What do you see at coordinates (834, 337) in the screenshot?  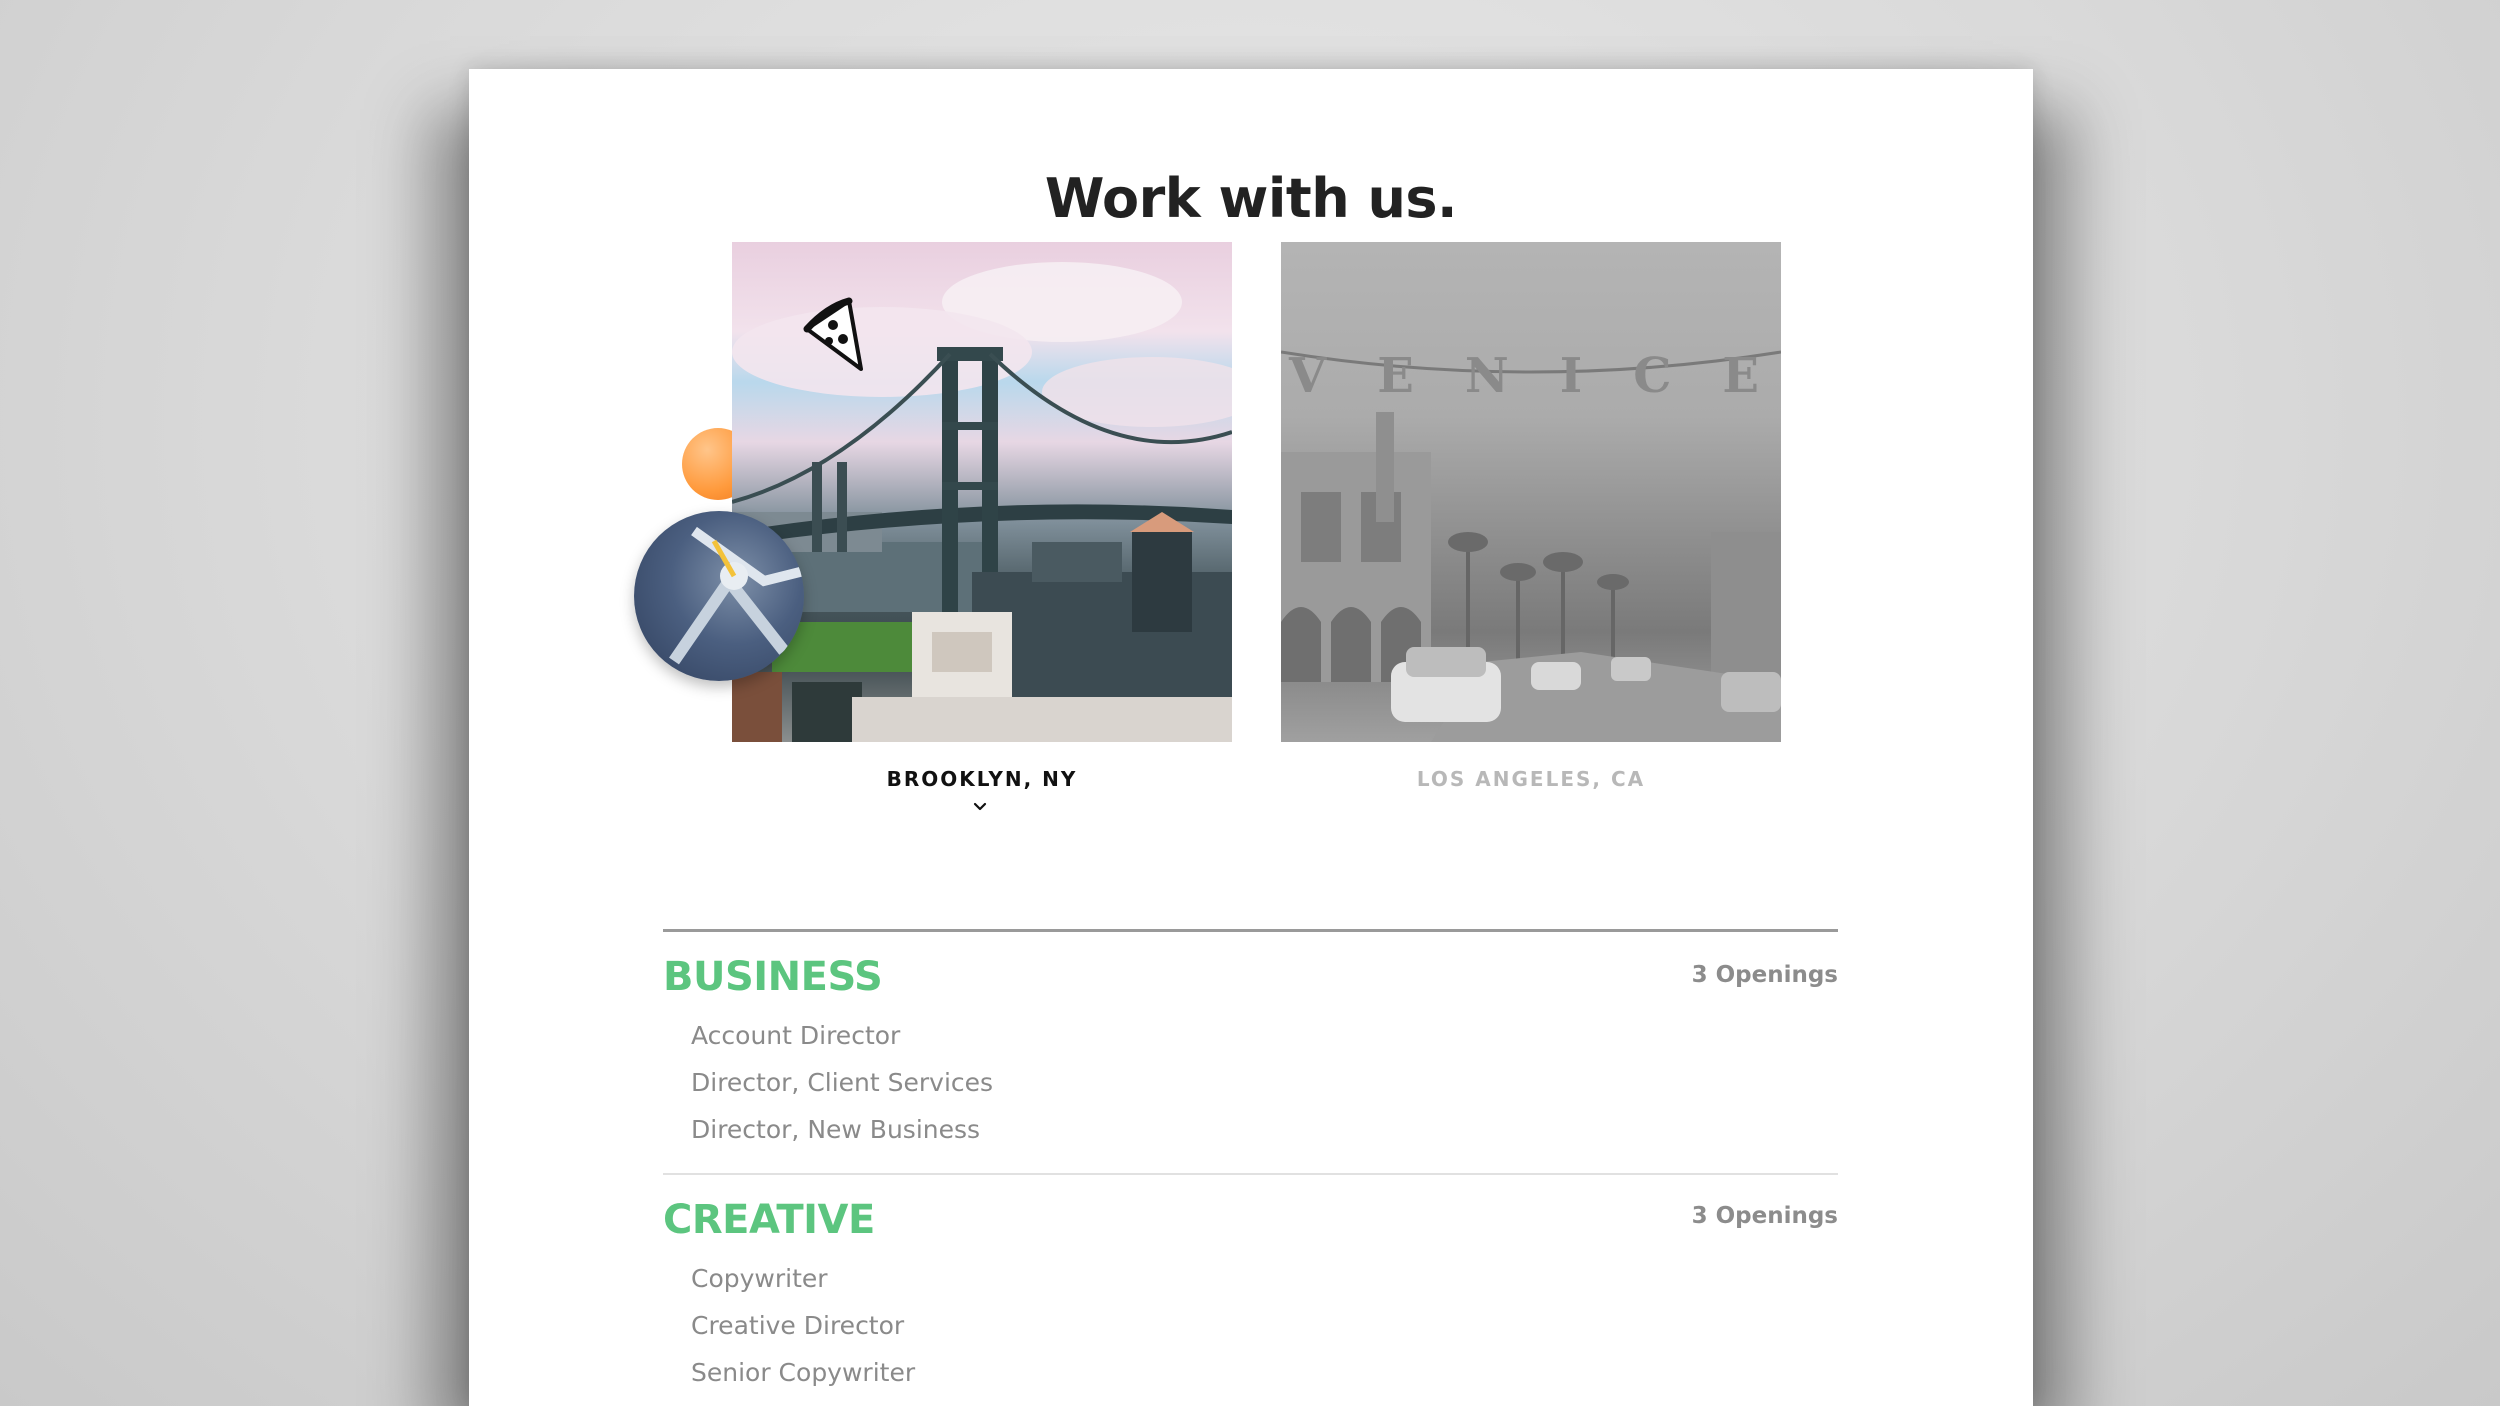 I see `pizza-slice-icon` at bounding box center [834, 337].